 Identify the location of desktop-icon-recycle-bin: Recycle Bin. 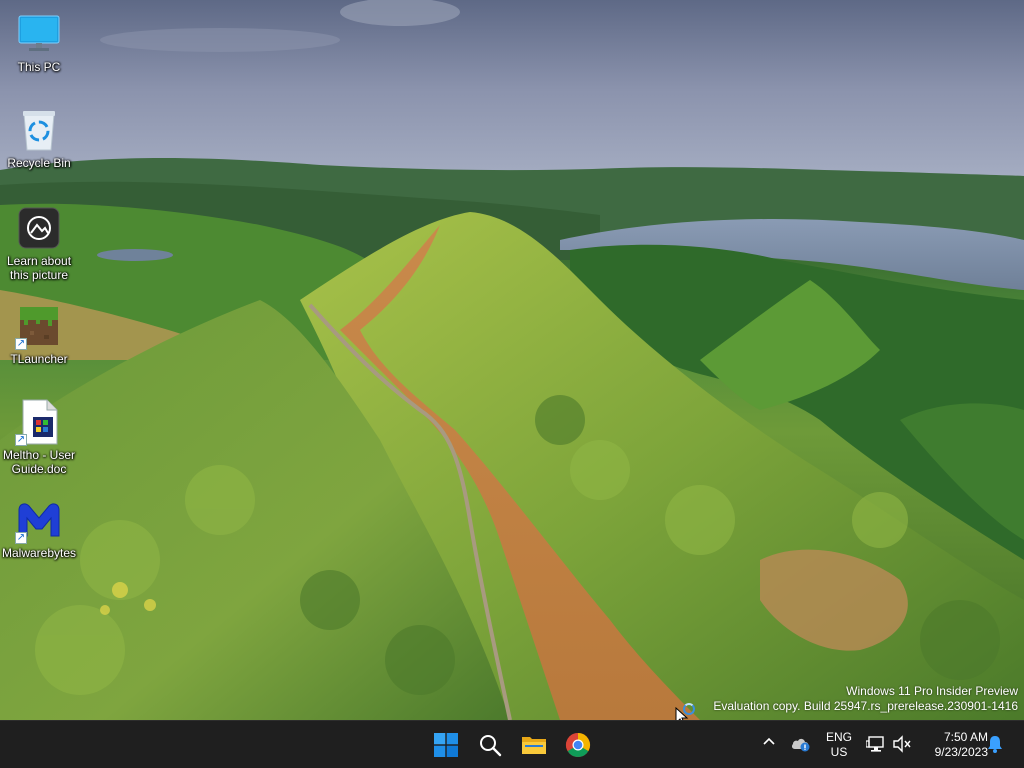
(39, 138).